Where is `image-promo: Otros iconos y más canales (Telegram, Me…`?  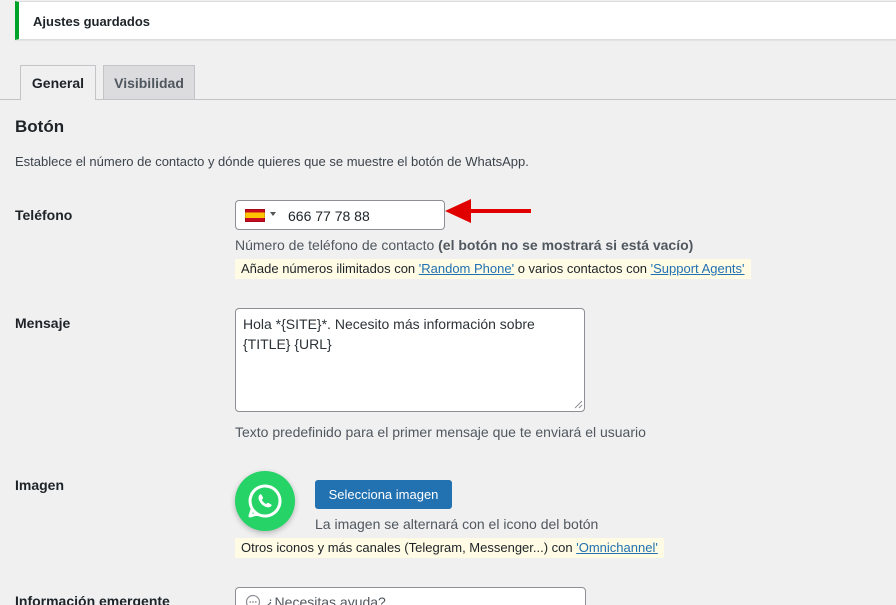 image-promo: Otros iconos y más canales (Telegram, Me… is located at coordinates (449, 548).